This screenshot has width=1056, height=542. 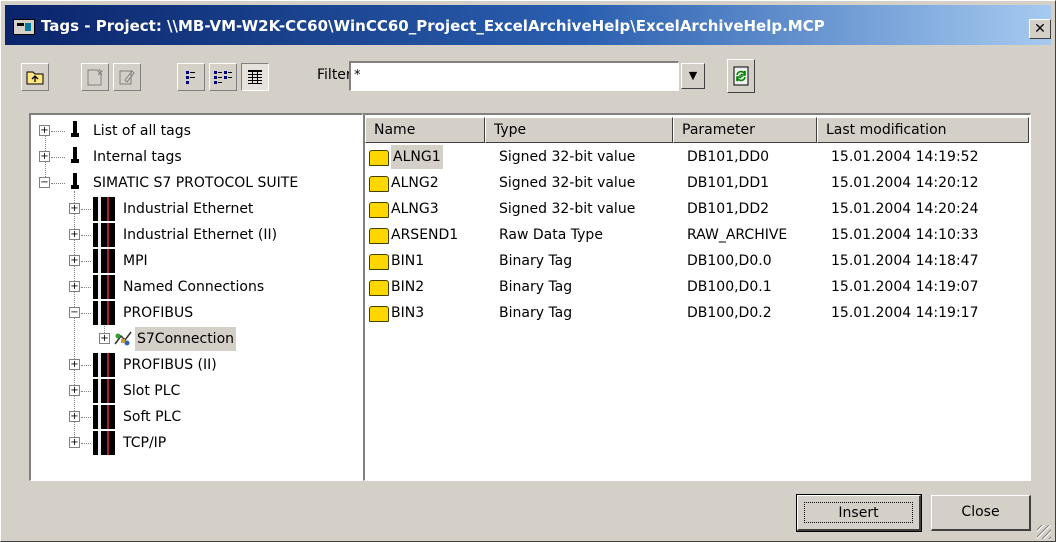 I want to click on new-tag-button, so click(x=95, y=77).